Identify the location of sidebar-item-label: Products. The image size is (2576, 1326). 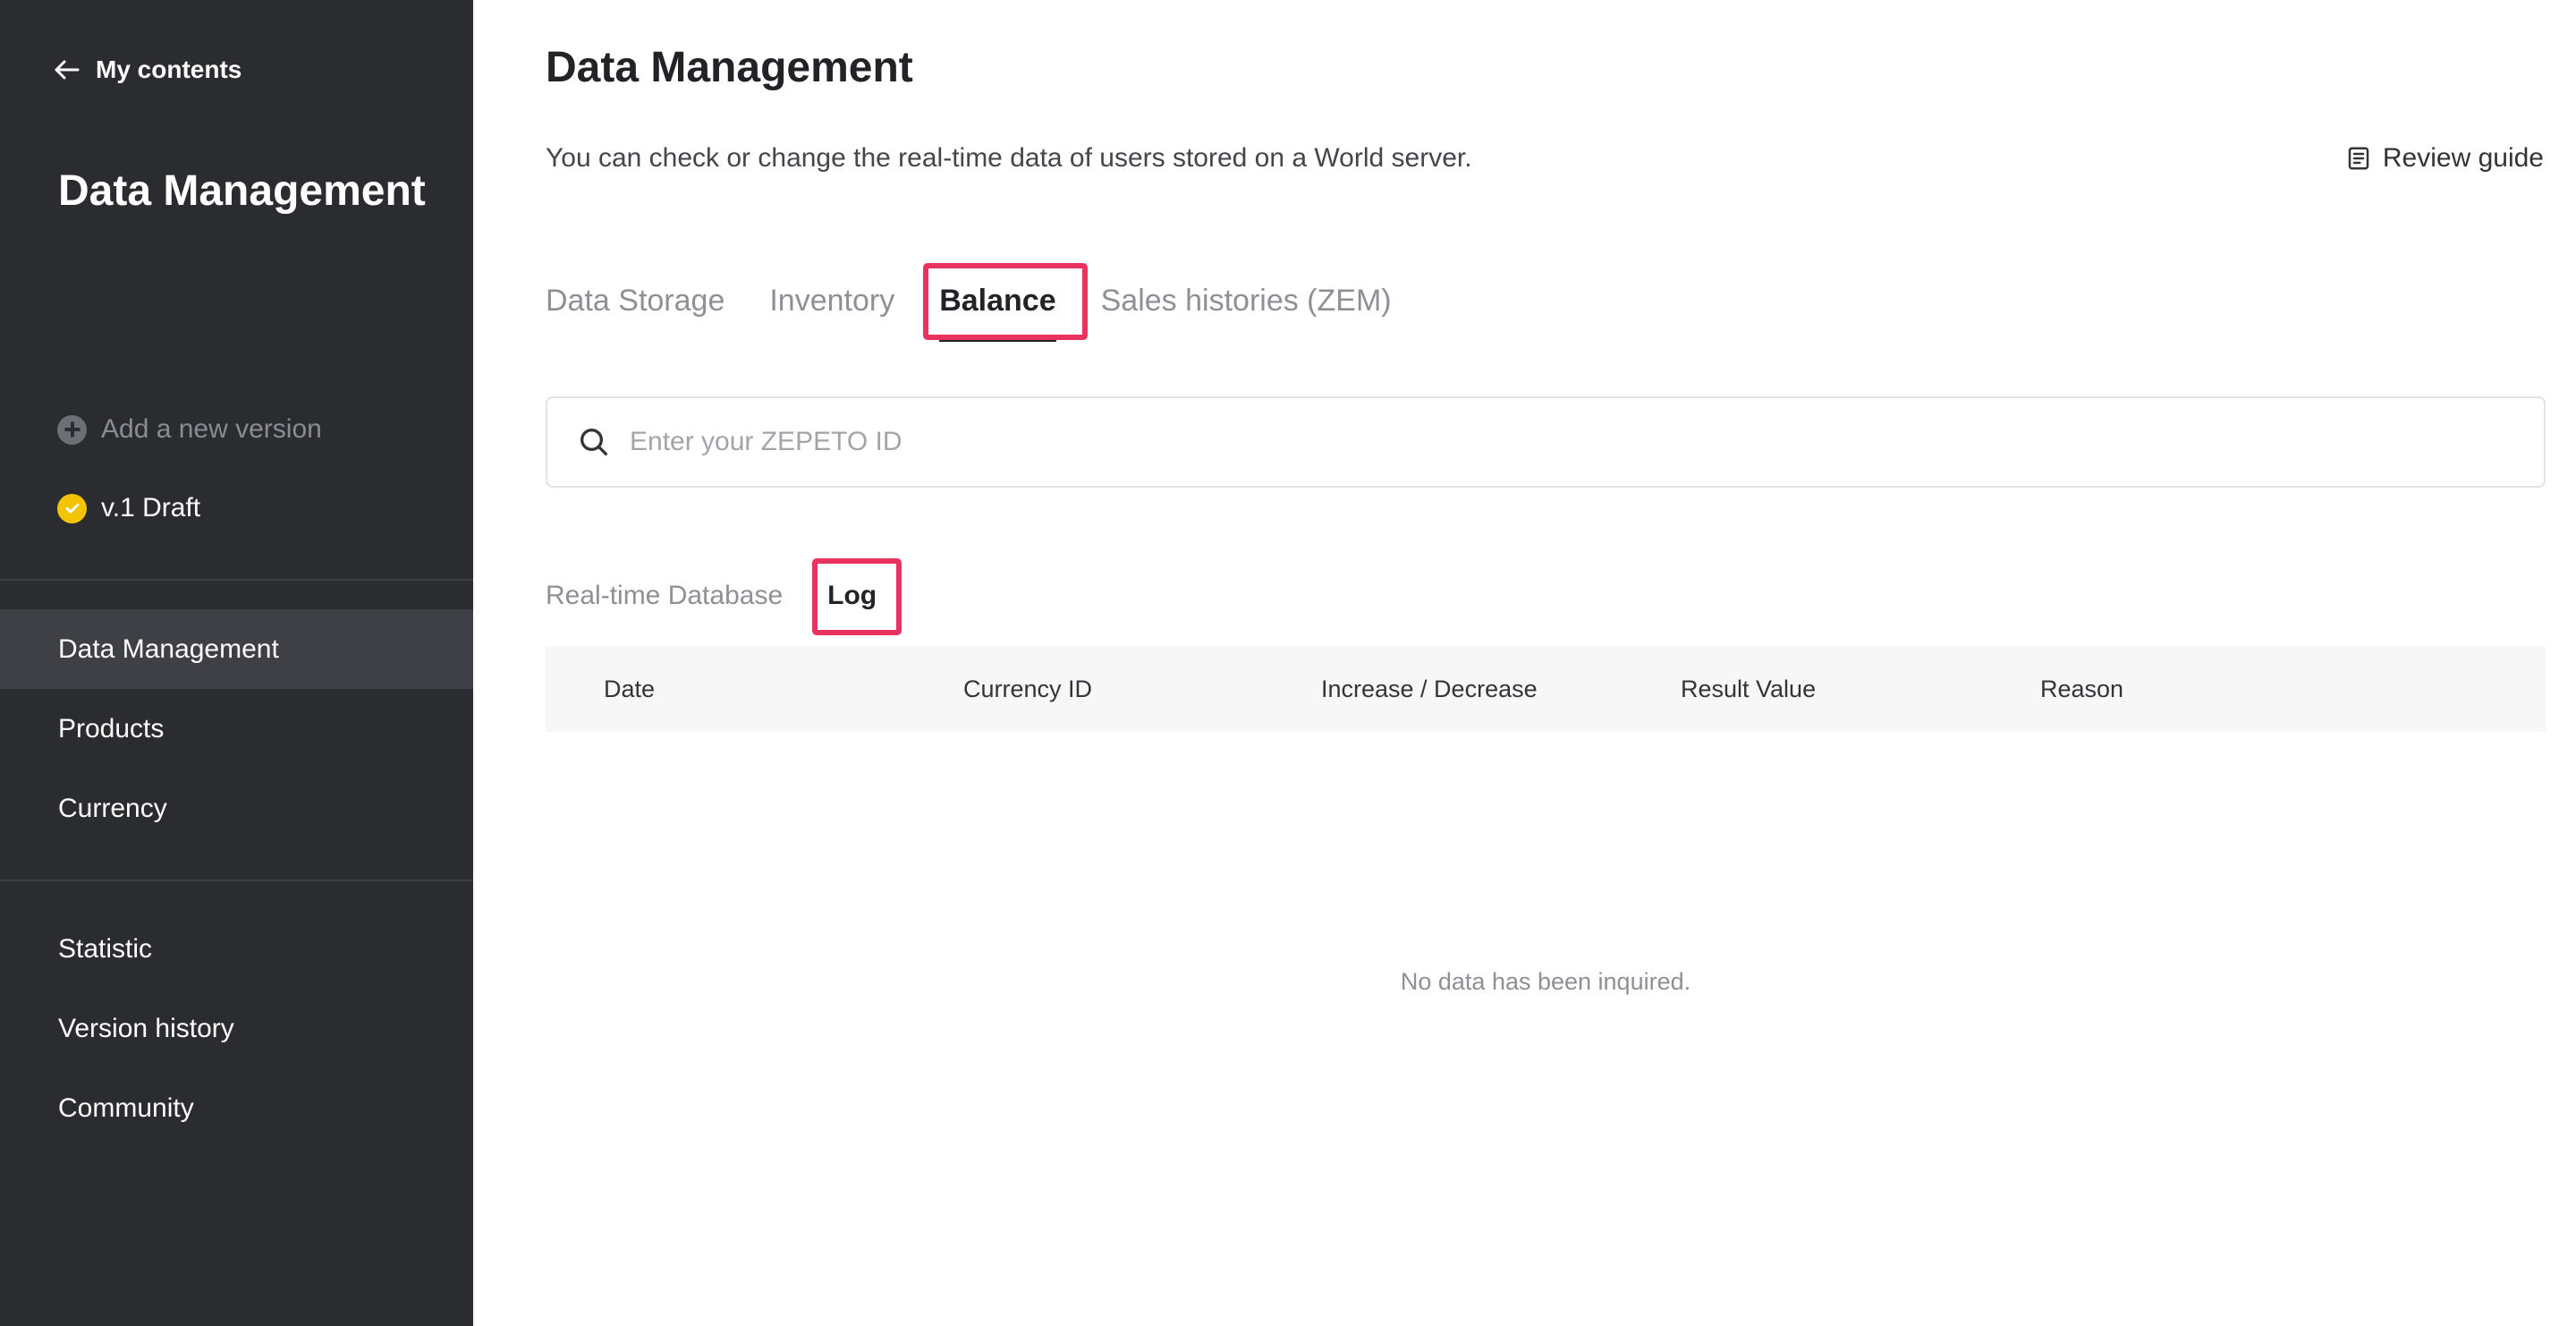
(111, 728).